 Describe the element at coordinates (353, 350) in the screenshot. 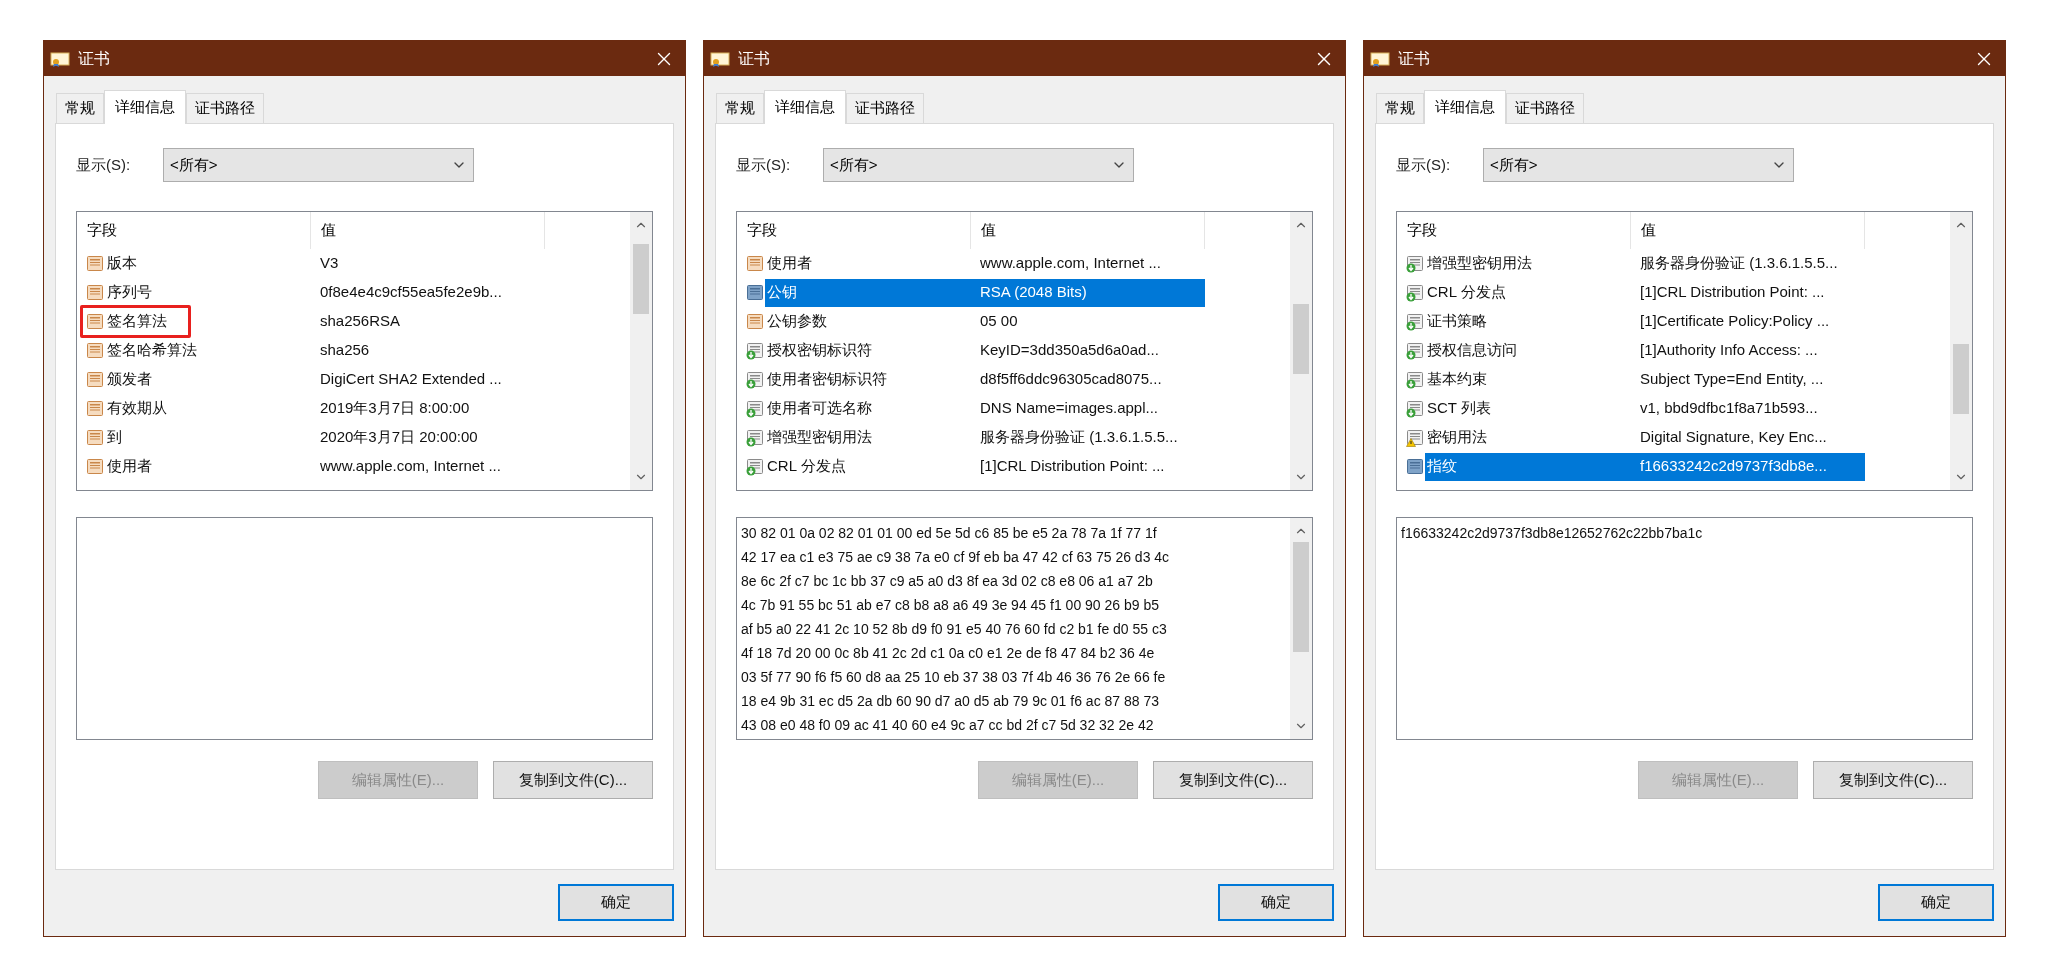

I see `field-row: 签名哈希算法 sha256` at that location.